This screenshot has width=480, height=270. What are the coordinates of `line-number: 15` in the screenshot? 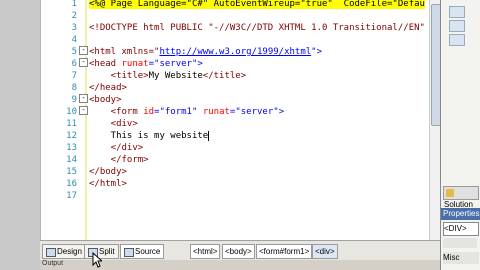 It's located at (71, 172).